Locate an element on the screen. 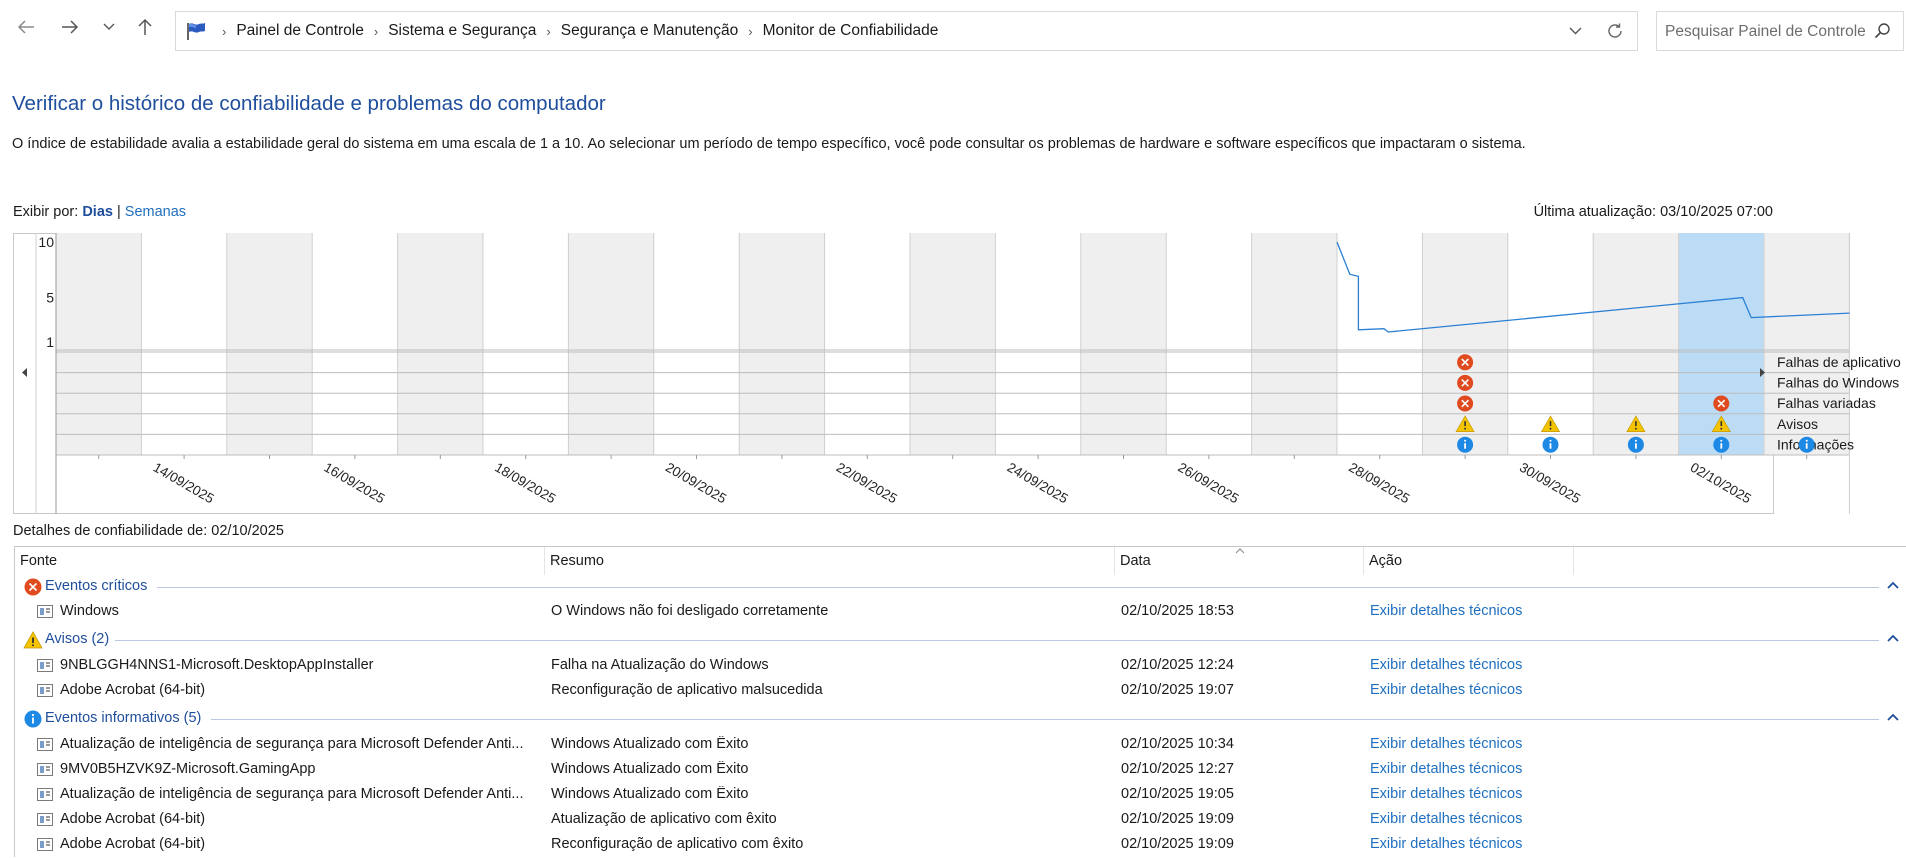  day-column-13/09/2025 is located at coordinates (99, 344).